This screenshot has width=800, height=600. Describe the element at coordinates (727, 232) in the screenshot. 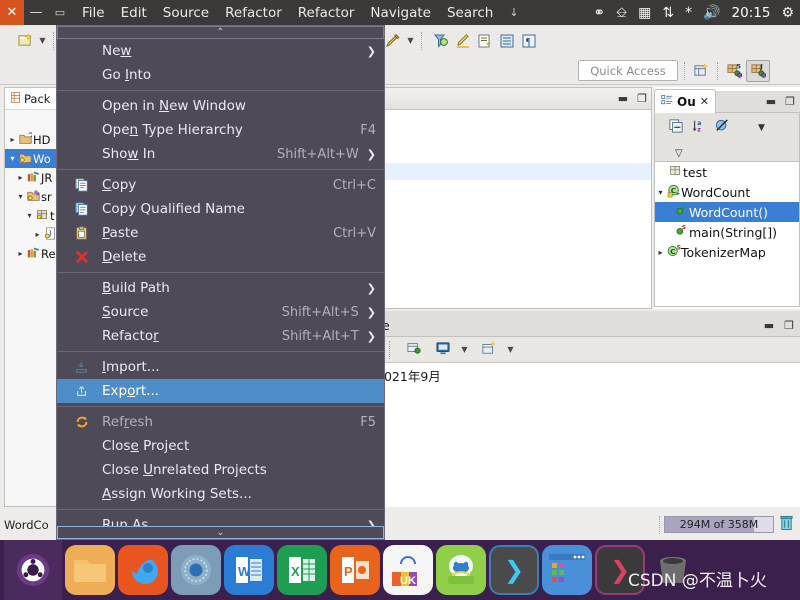

I see `outline-item: S main(String[])` at that location.